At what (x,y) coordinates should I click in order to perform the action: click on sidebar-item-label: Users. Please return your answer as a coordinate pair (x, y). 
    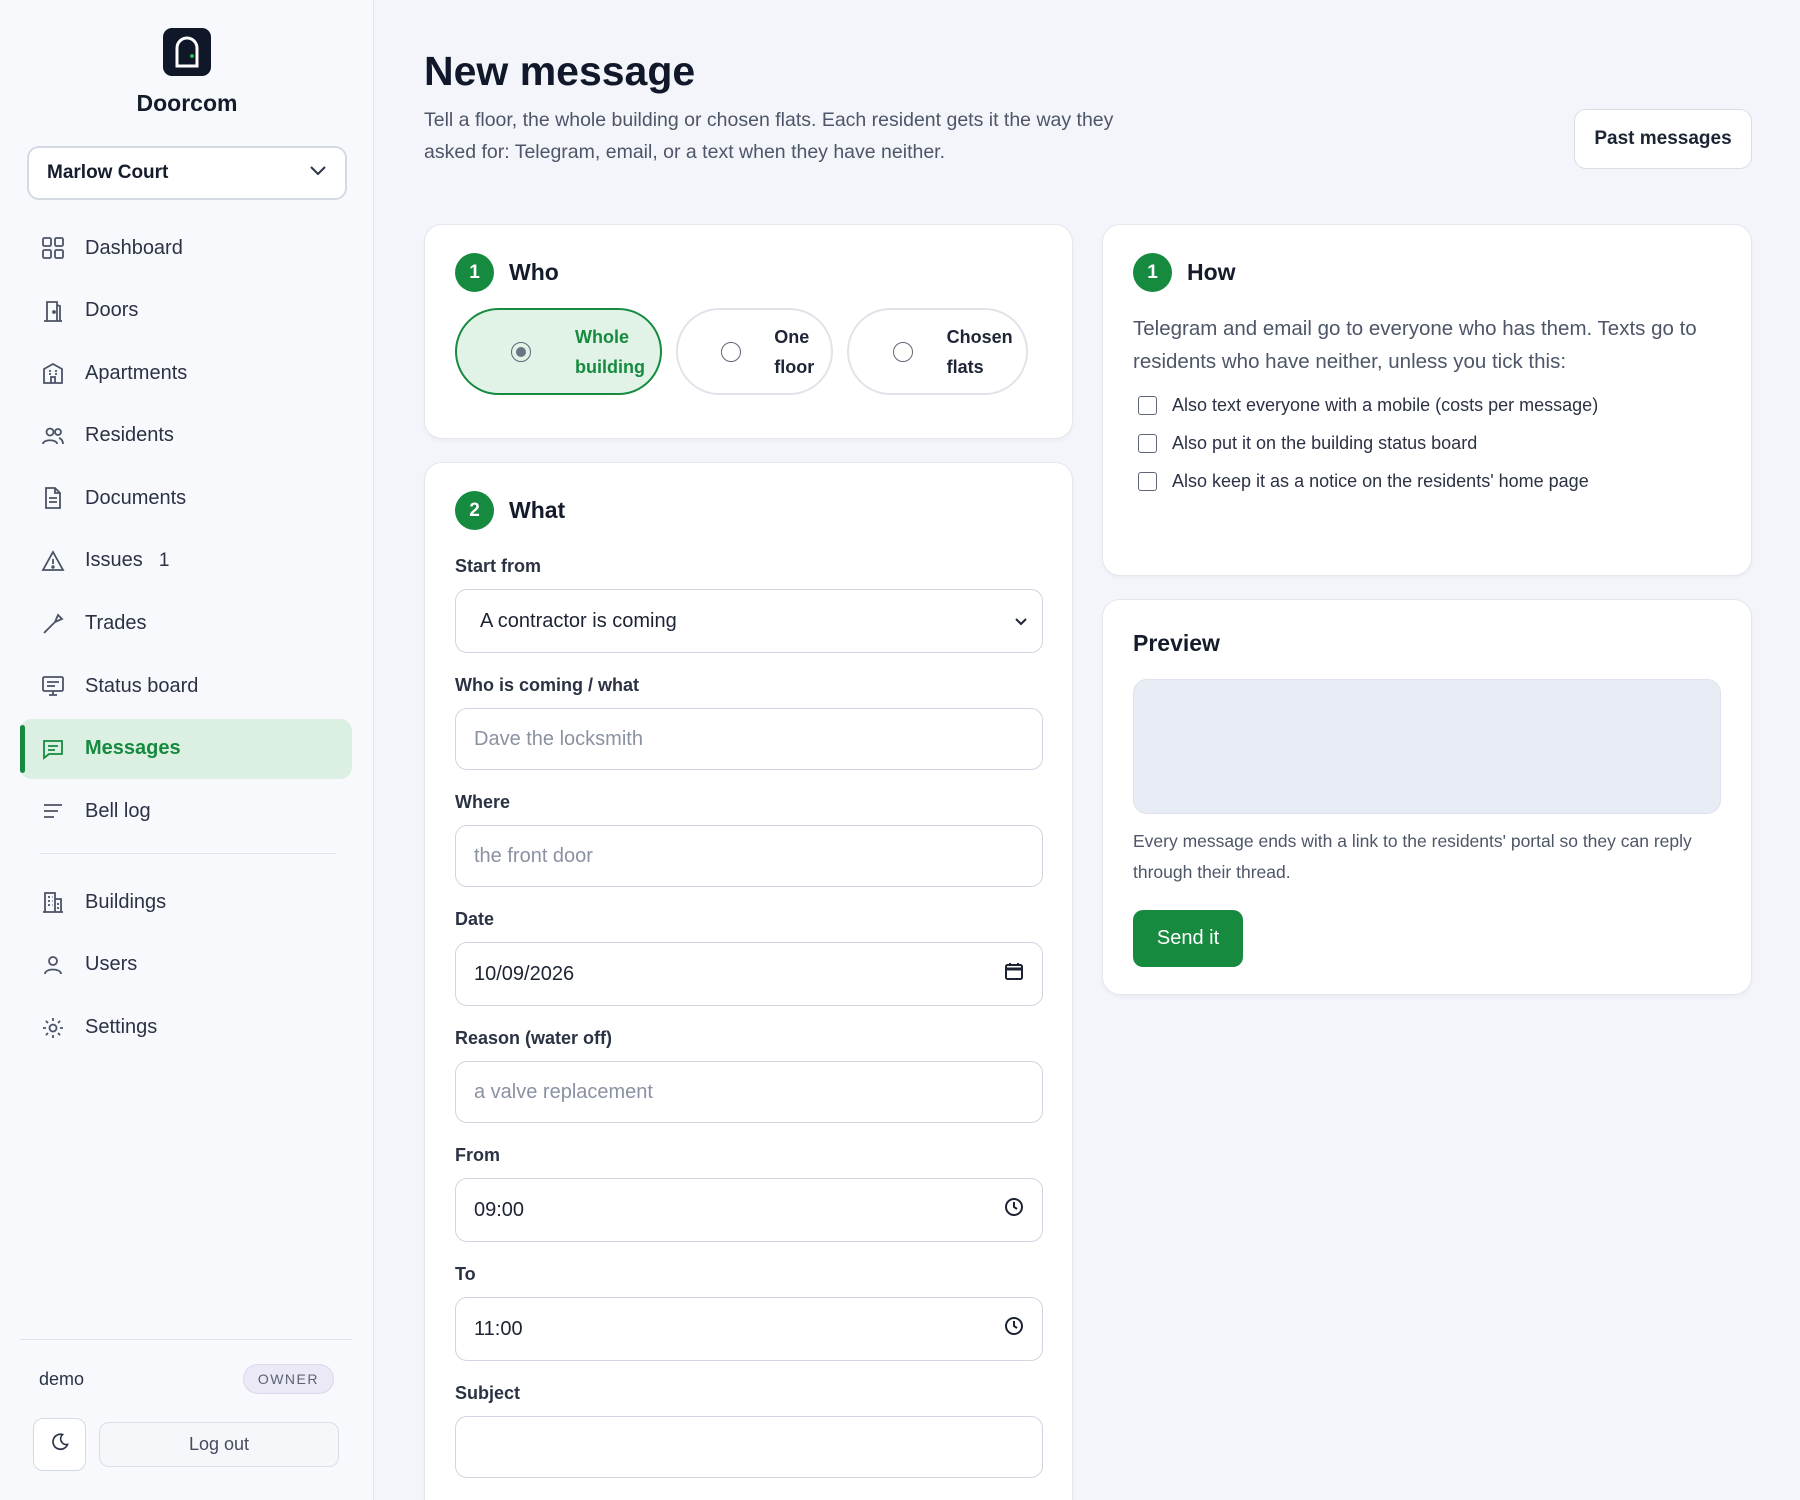
    Looking at the image, I should click on (111, 964).